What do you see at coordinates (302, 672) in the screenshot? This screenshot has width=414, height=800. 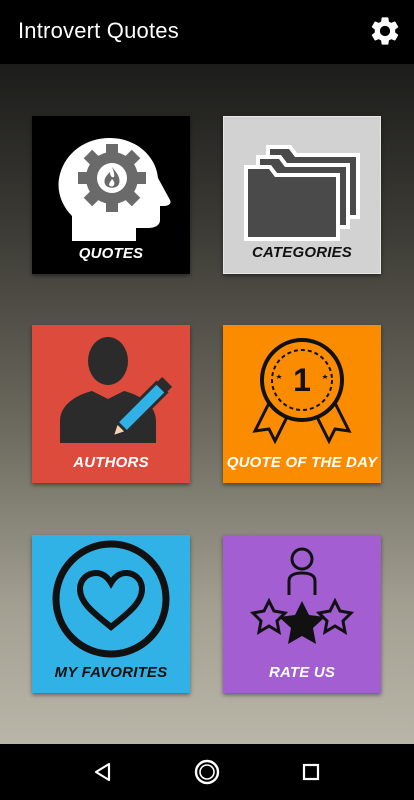 I see `rate-us-label: RATE US` at bounding box center [302, 672].